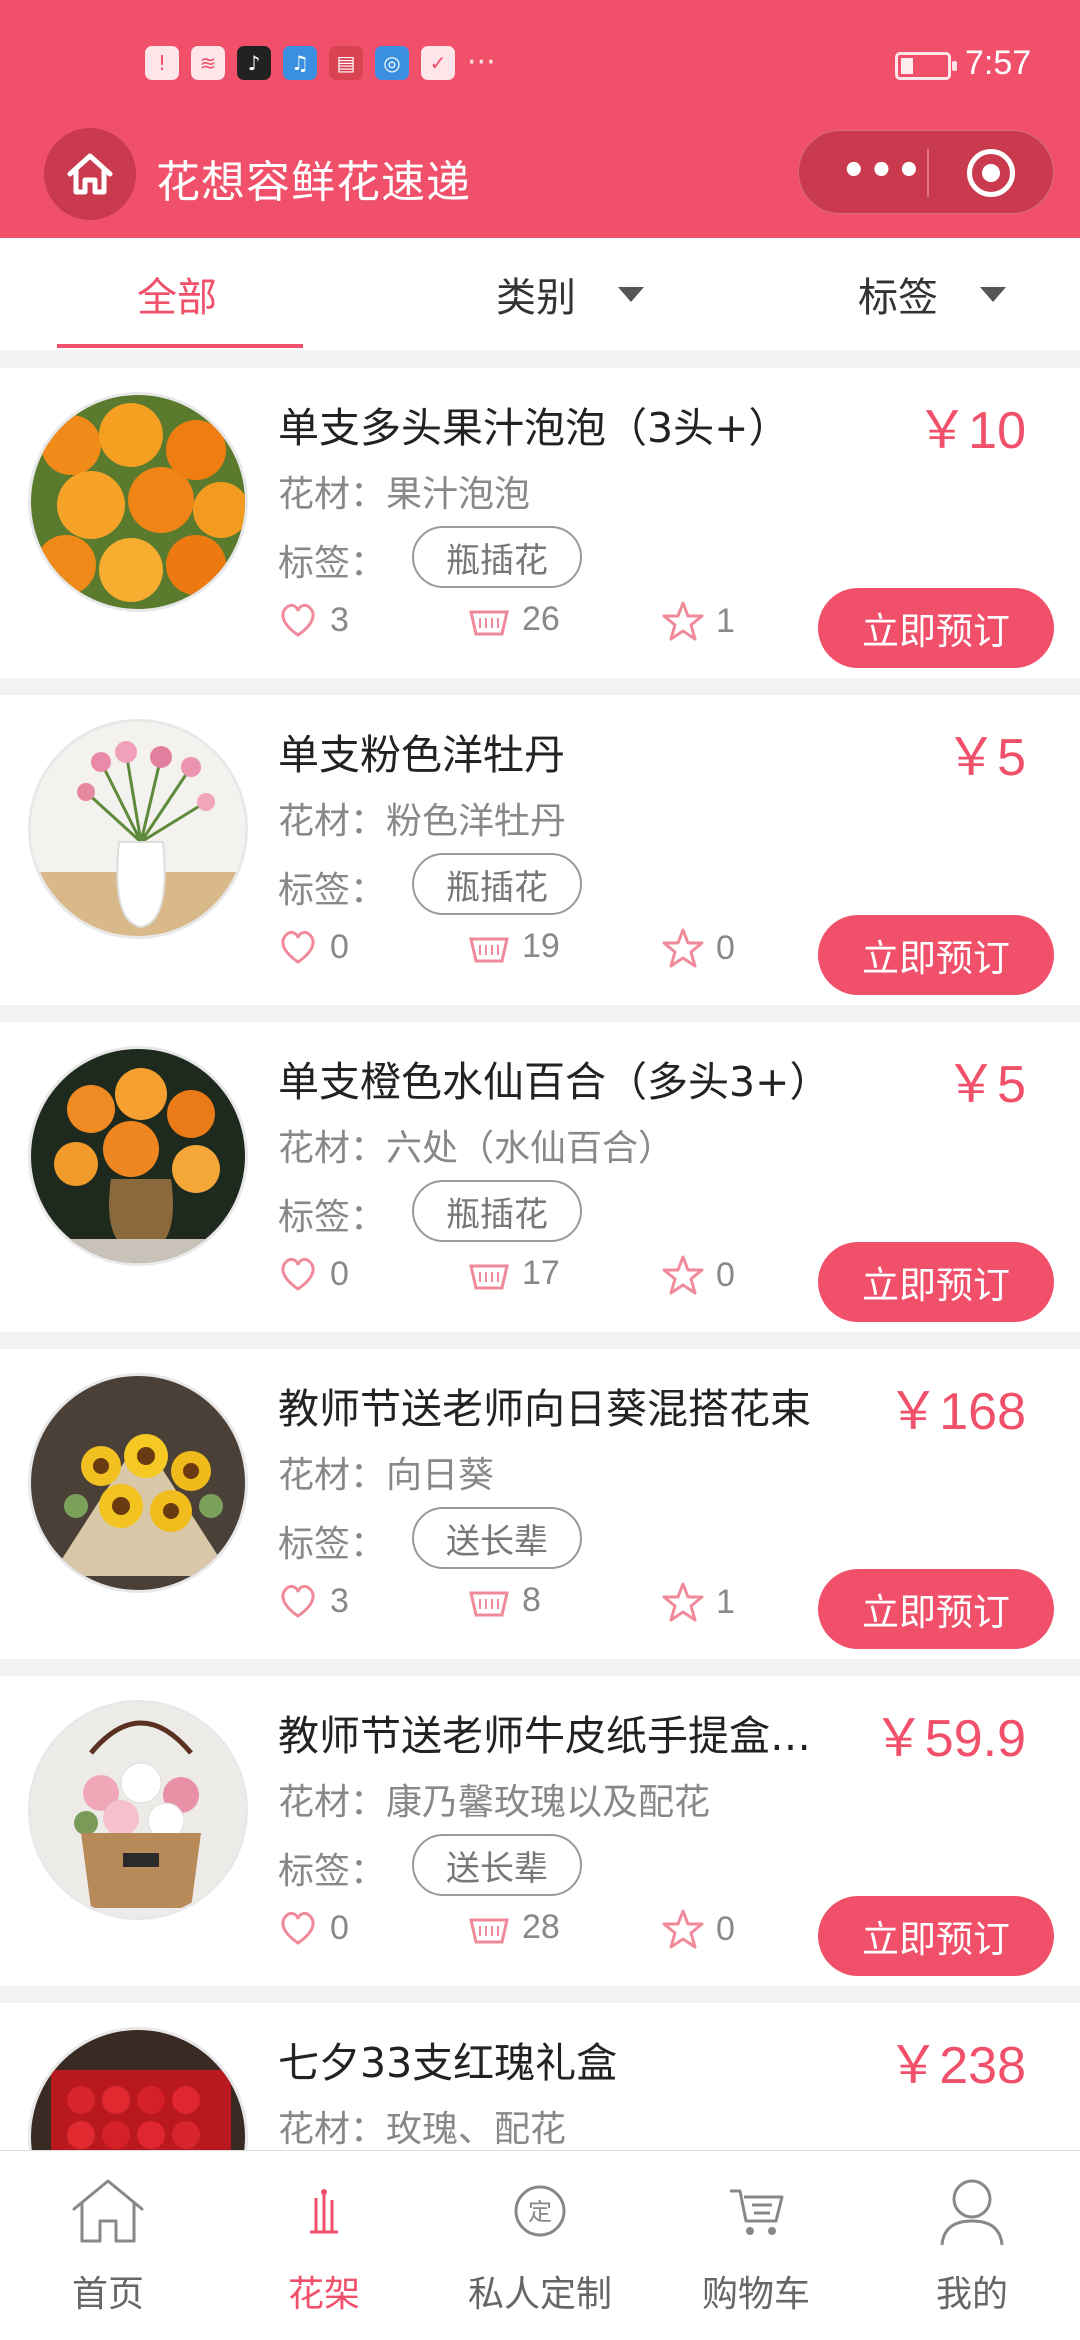 The width and height of the screenshot is (1080, 2340). I want to click on more-menu-button: •••, so click(882, 171).